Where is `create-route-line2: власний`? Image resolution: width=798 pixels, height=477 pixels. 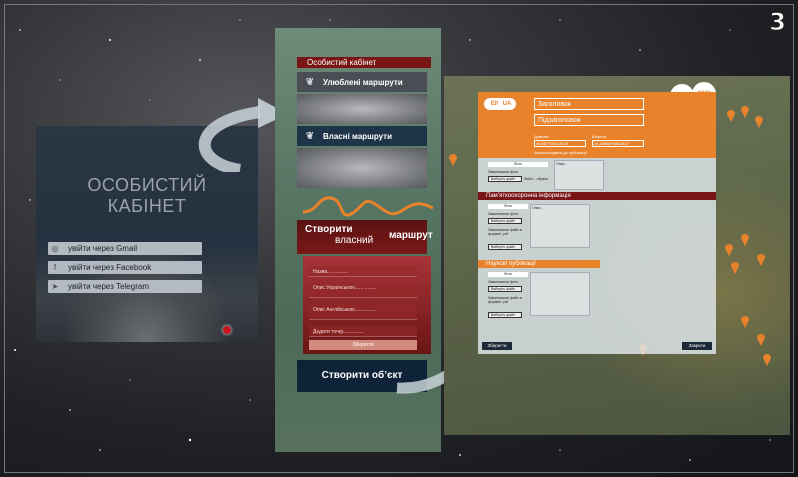 create-route-line2: власний is located at coordinates (354, 240).